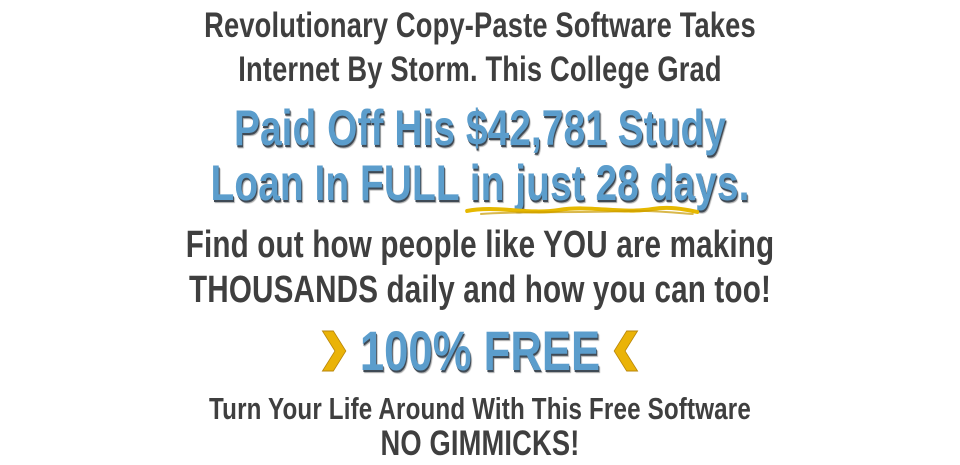 The image size is (960, 465). What do you see at coordinates (334, 351) in the screenshot?
I see `chevron-right-icon` at bounding box center [334, 351].